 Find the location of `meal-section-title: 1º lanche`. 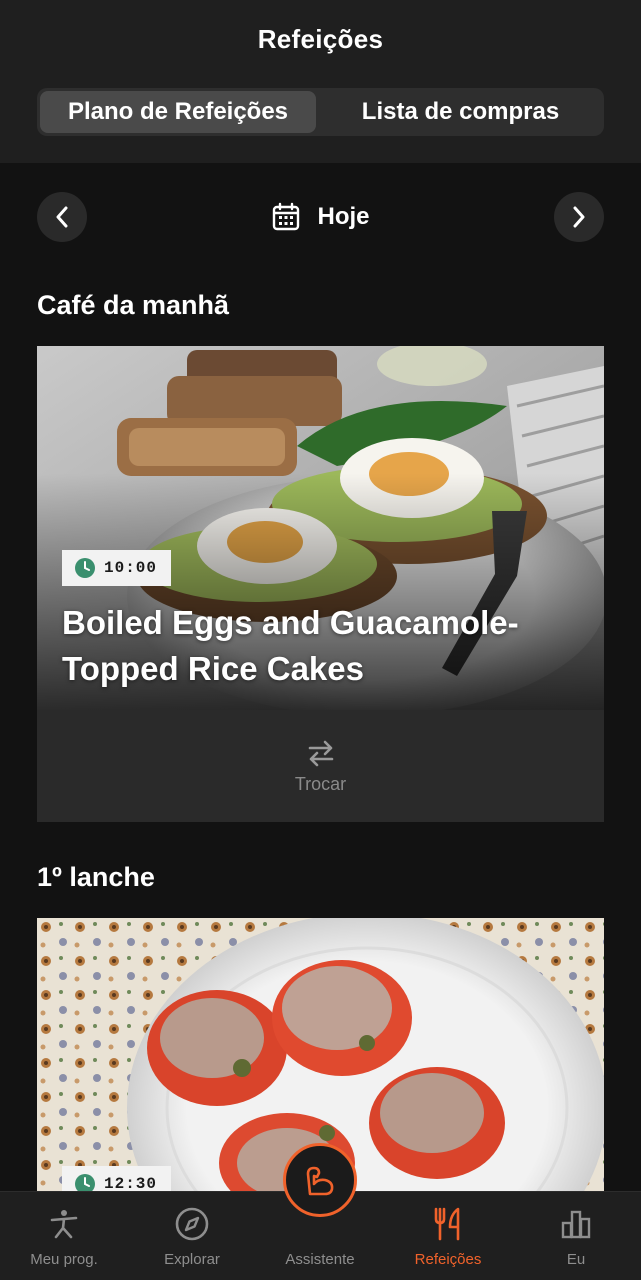

meal-section-title: 1º lanche is located at coordinates (96, 877).